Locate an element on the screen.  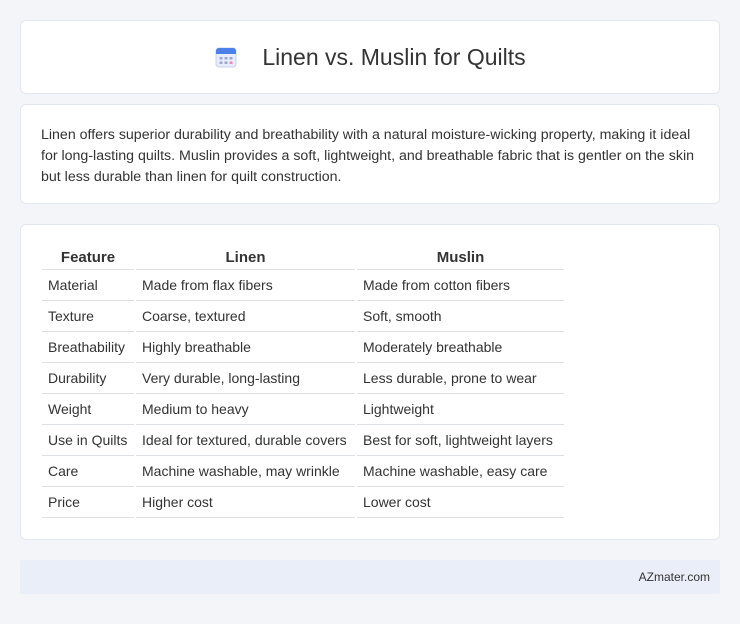
cell-muslin: Moderately breathable is located at coordinates (459, 347).